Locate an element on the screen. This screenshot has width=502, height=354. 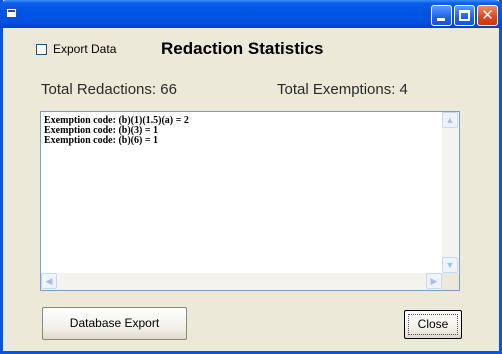
maximize-button is located at coordinates (464, 15).